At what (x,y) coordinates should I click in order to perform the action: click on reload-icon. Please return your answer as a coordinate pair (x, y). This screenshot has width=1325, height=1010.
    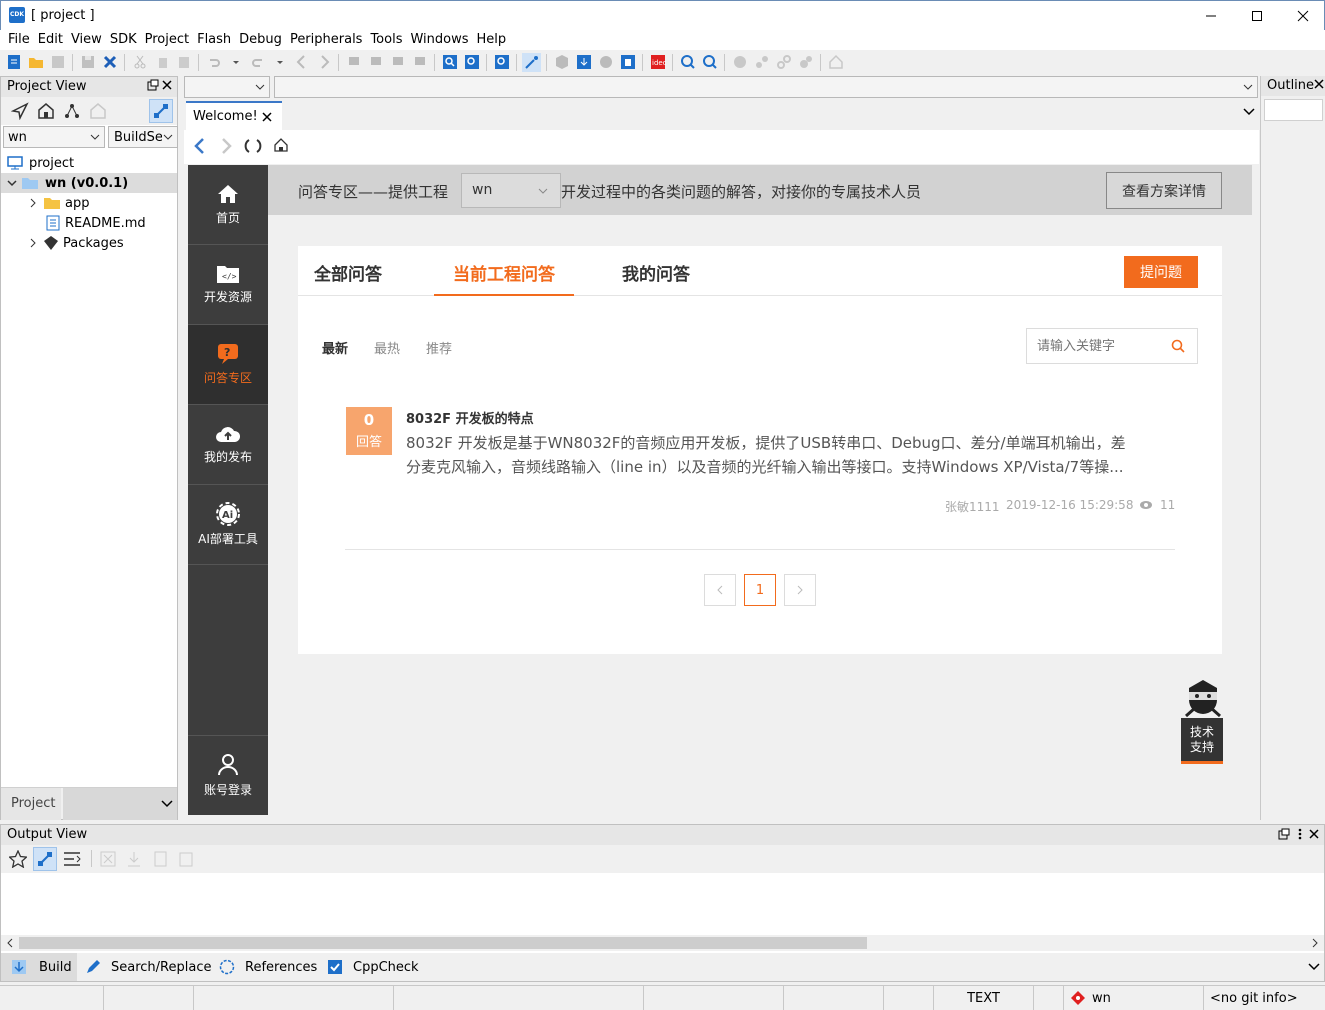
    Looking at the image, I should click on (57, 62).